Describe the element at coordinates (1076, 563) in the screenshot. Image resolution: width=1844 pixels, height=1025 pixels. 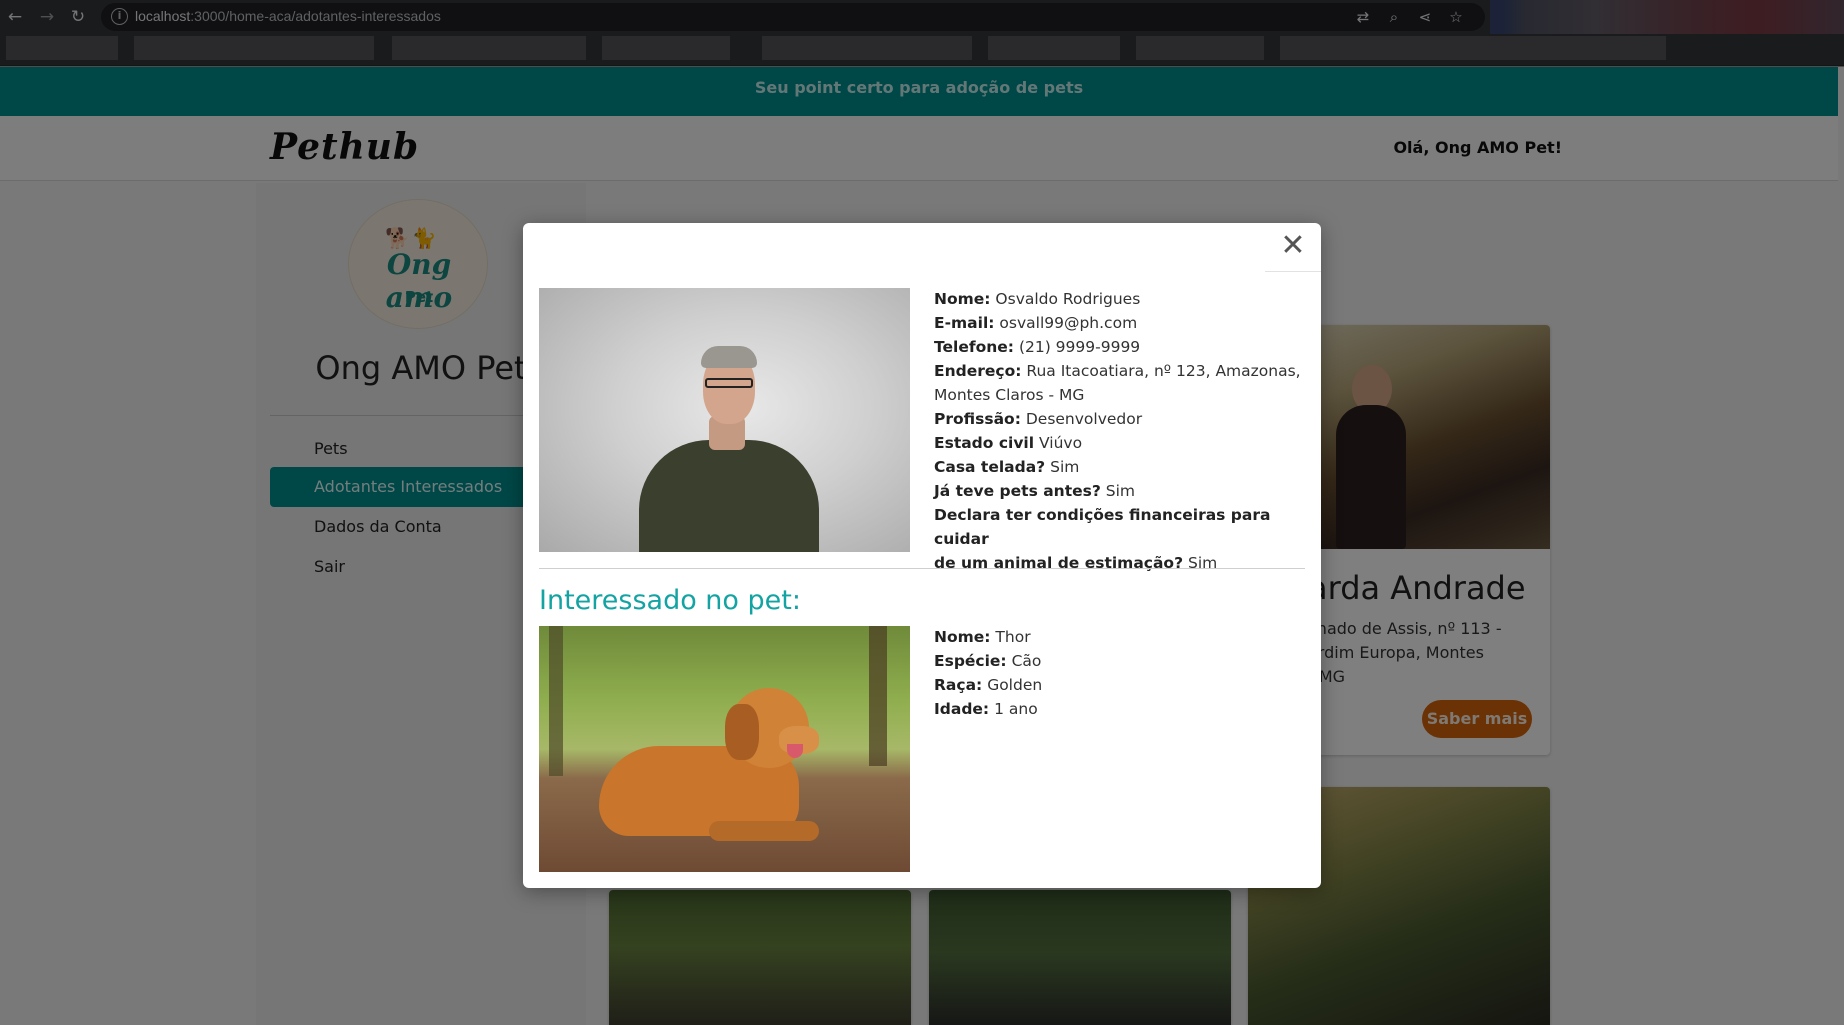
I see `adopter-finance-row-cont: de um animal de estimação? Sim` at that location.